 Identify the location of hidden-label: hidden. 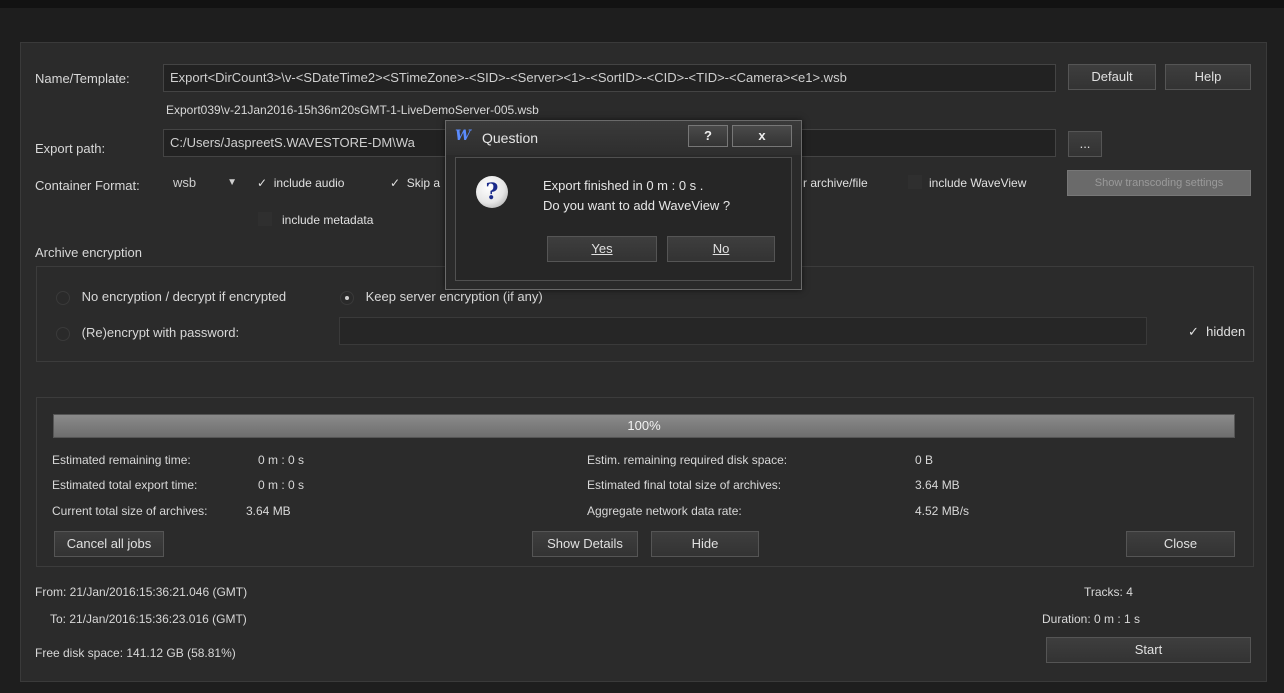
(1226, 331).